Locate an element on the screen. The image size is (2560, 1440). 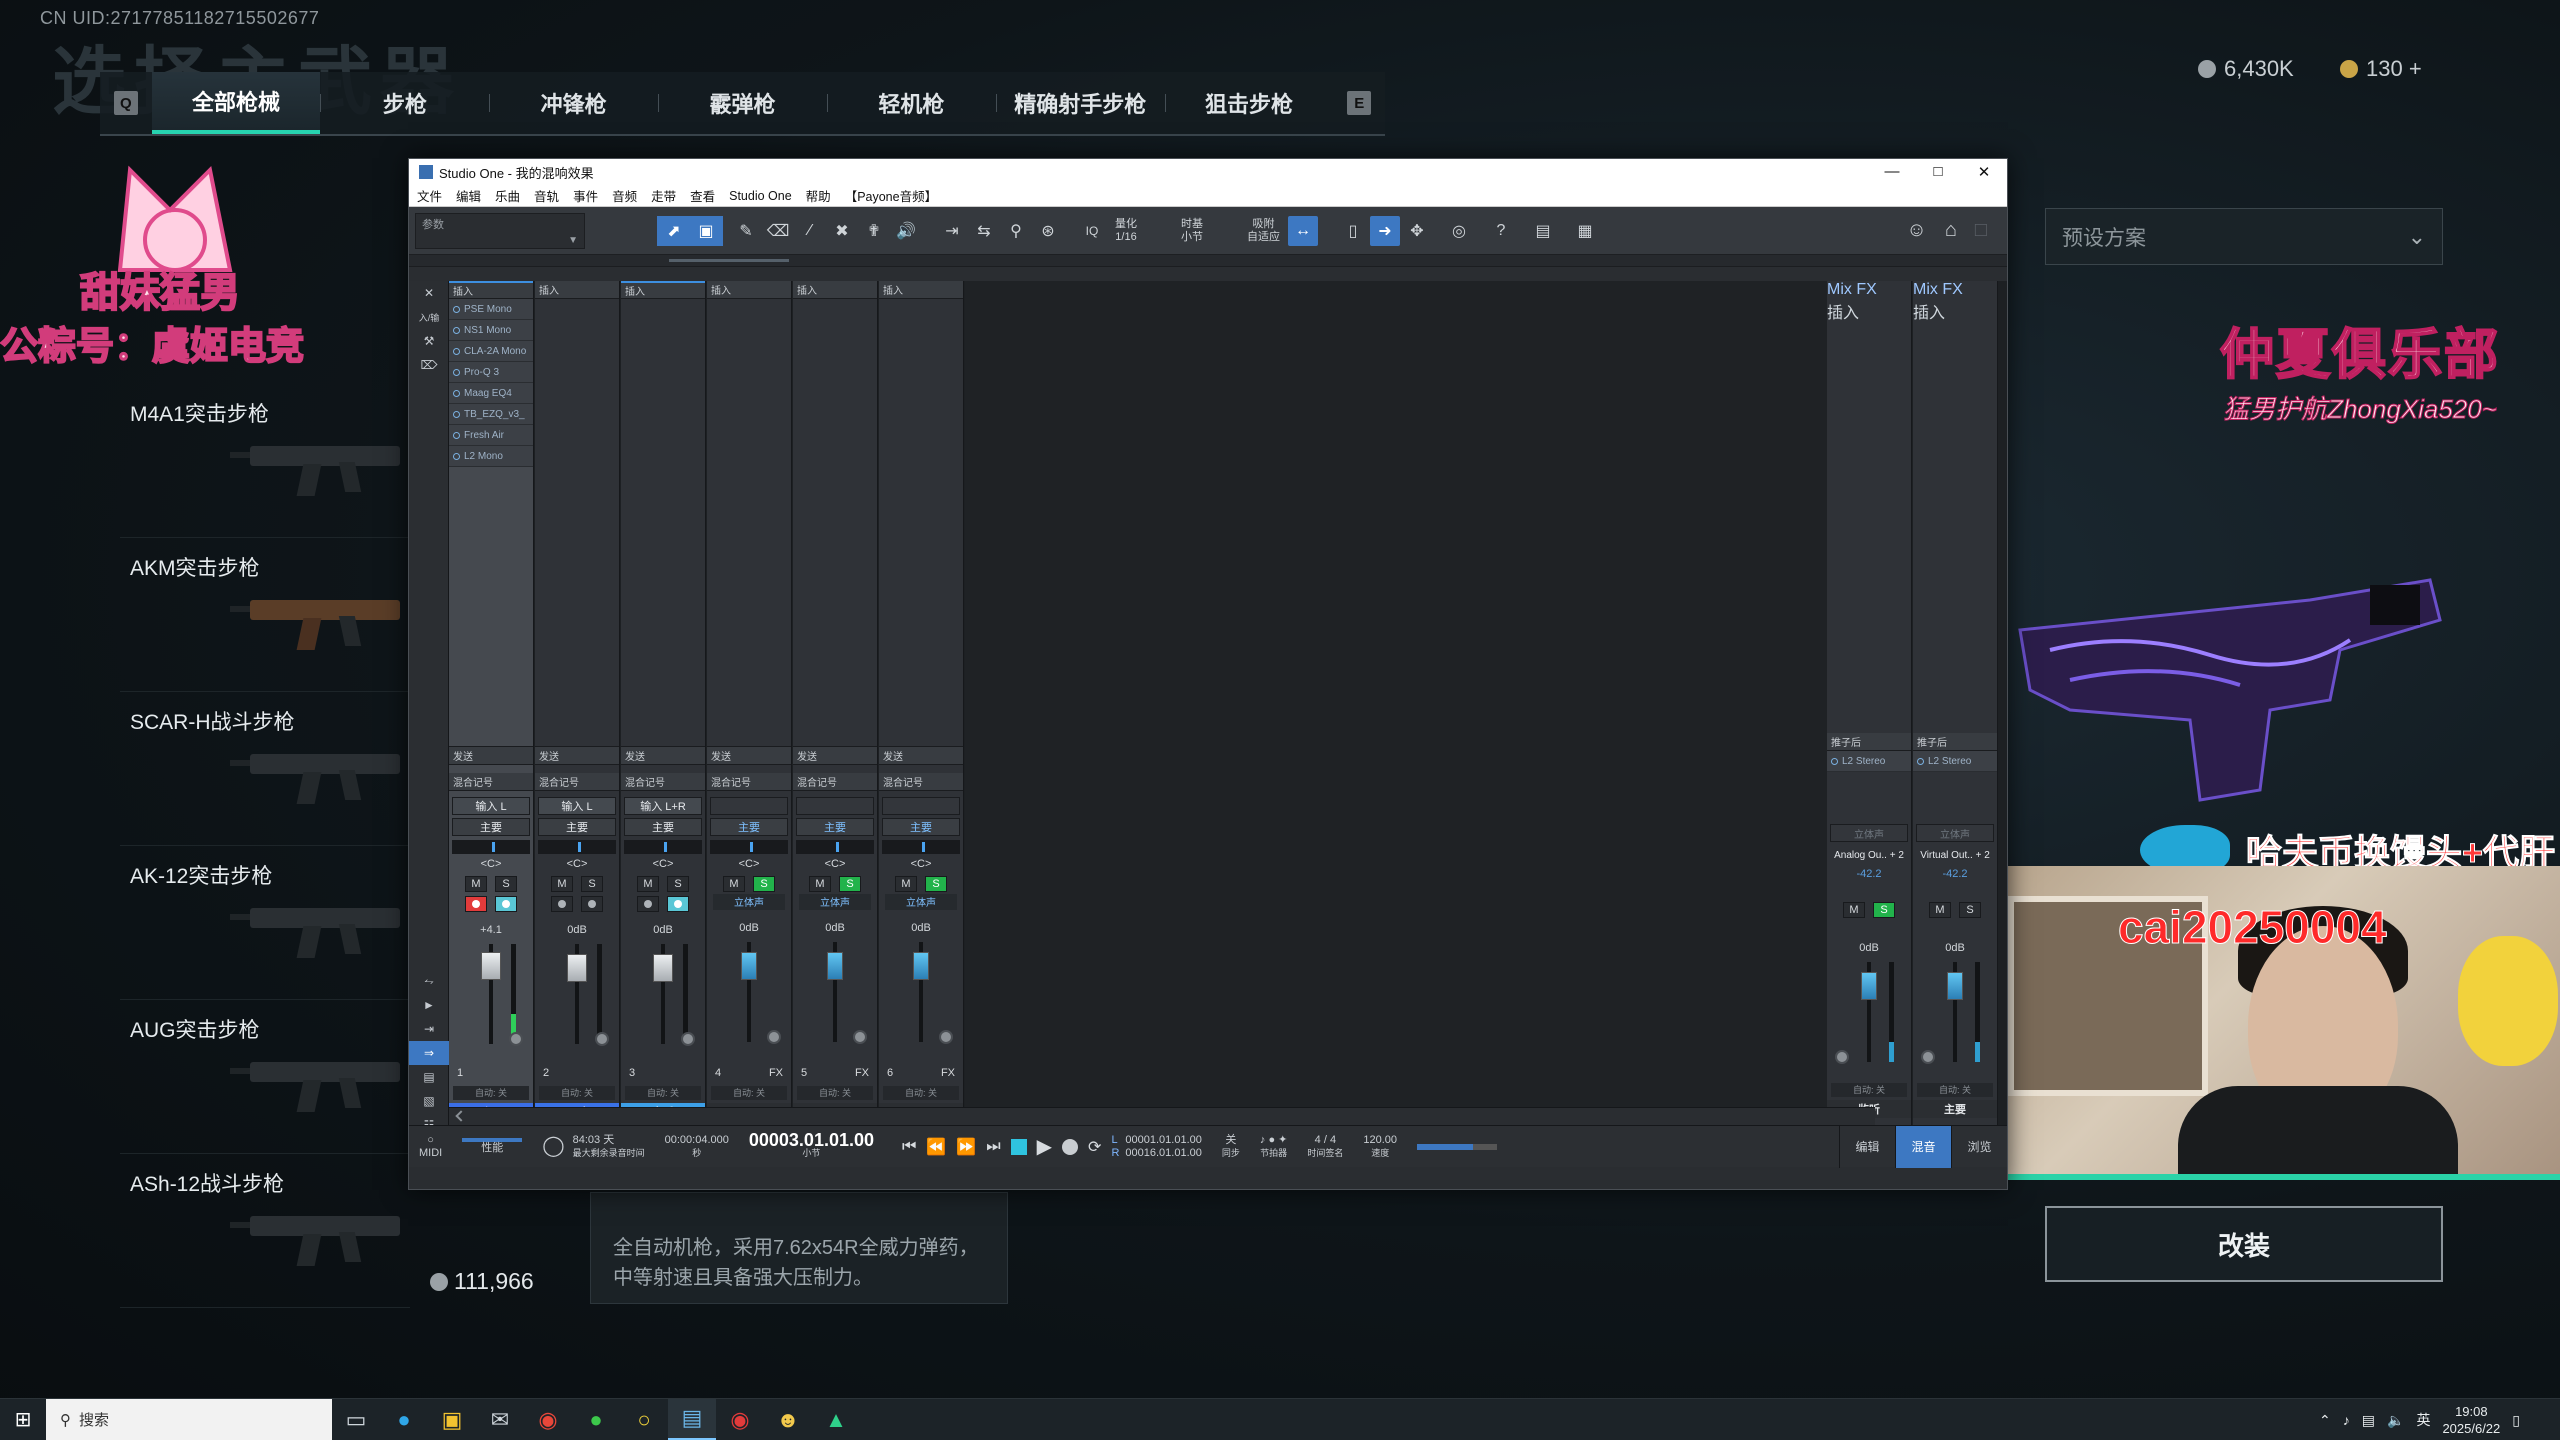
output-selector: Analog Ou.. + 2 is located at coordinates (1869, 855).